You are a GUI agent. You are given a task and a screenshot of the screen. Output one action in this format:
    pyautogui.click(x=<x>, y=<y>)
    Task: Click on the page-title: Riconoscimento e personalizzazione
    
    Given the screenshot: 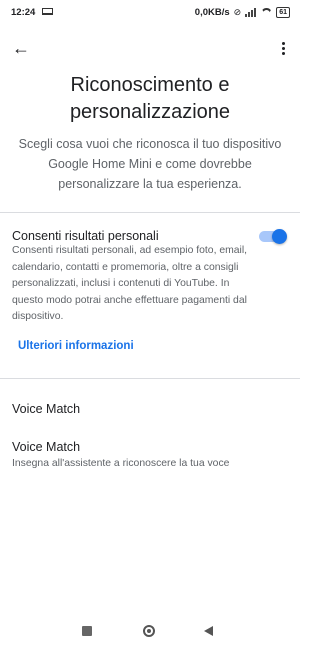 What is the action you would take?
    pyautogui.click(x=150, y=99)
    